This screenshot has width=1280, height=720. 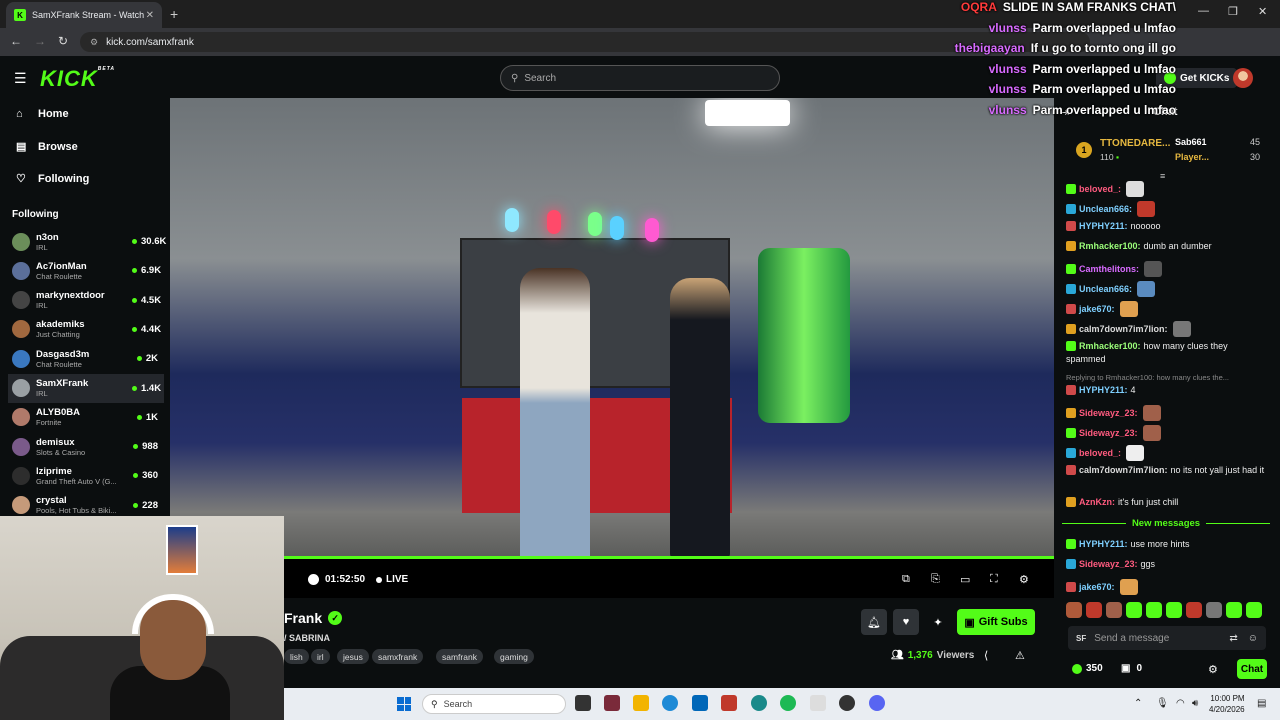 What do you see at coordinates (1087, 668) in the screenshot?
I see `kicks-balance: 350` at bounding box center [1087, 668].